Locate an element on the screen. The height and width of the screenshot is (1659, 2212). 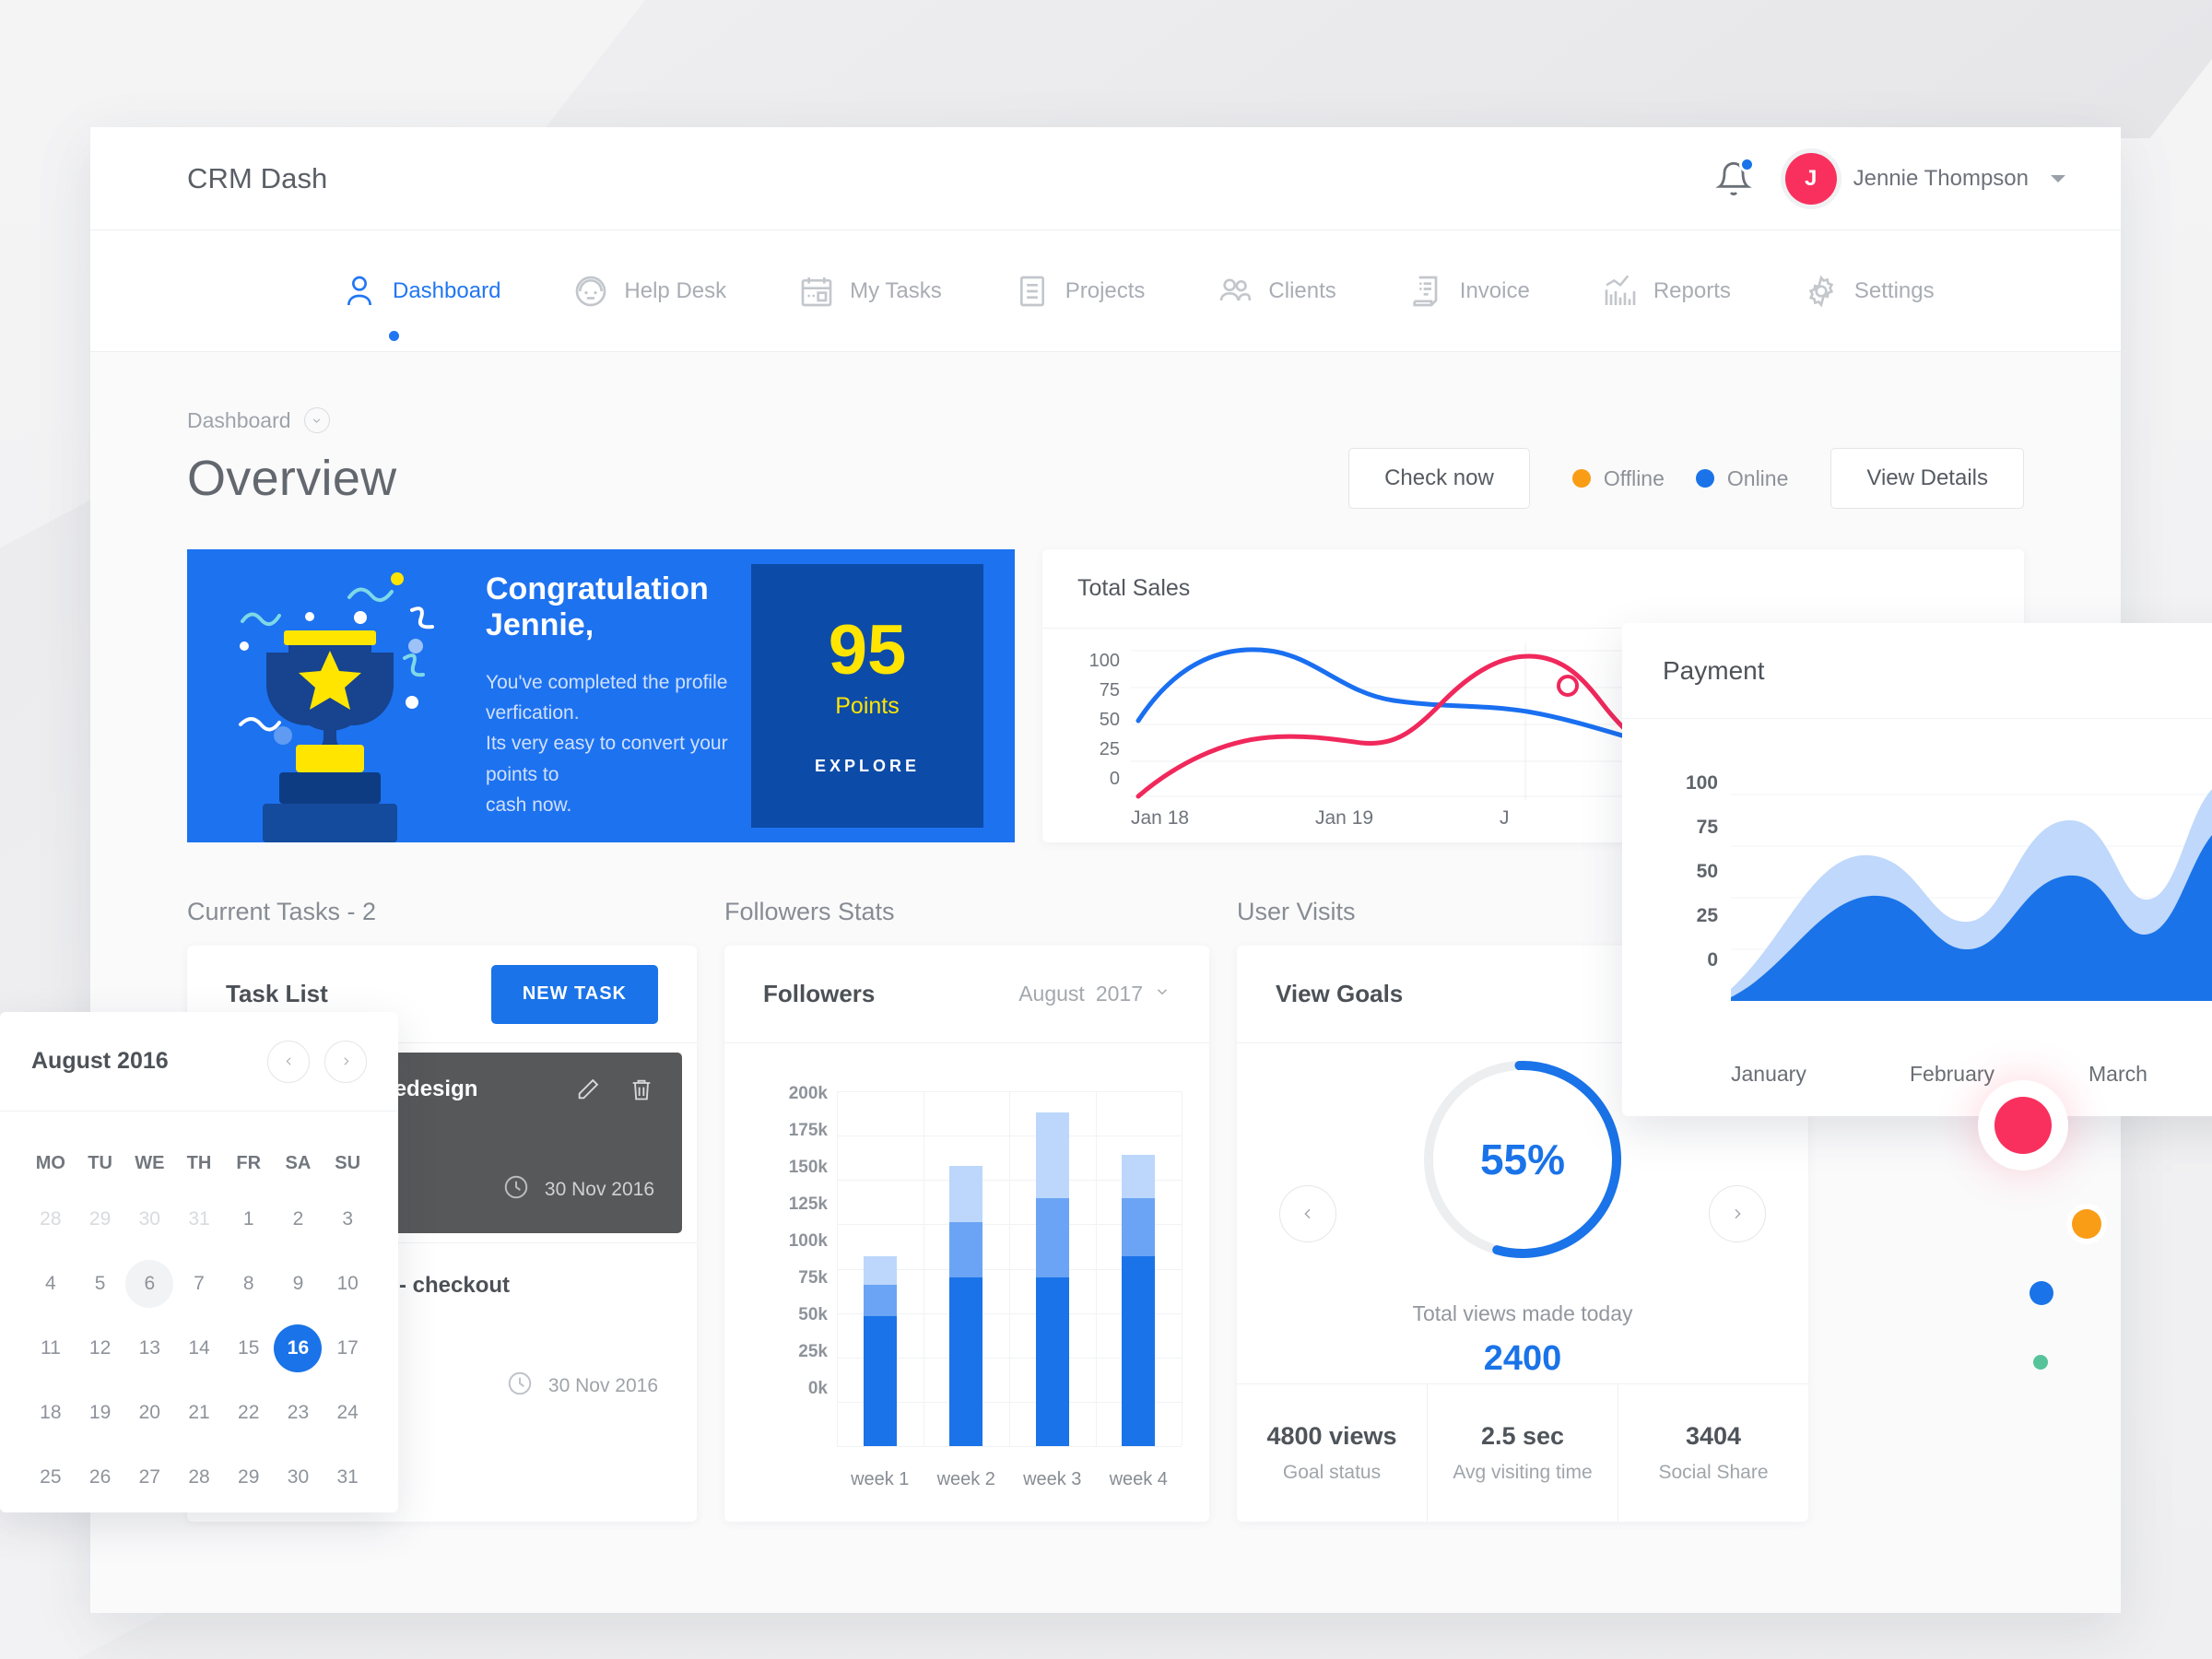
breadcrumb: Dashboard is located at coordinates (1105, 420).